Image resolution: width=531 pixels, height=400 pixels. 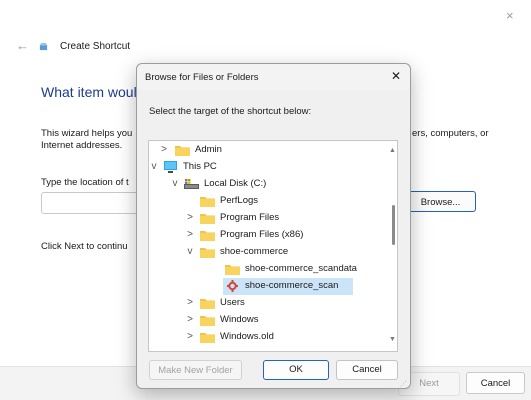 I want to click on tree-scrollbar: ▲ ▼, so click(x=393, y=247).